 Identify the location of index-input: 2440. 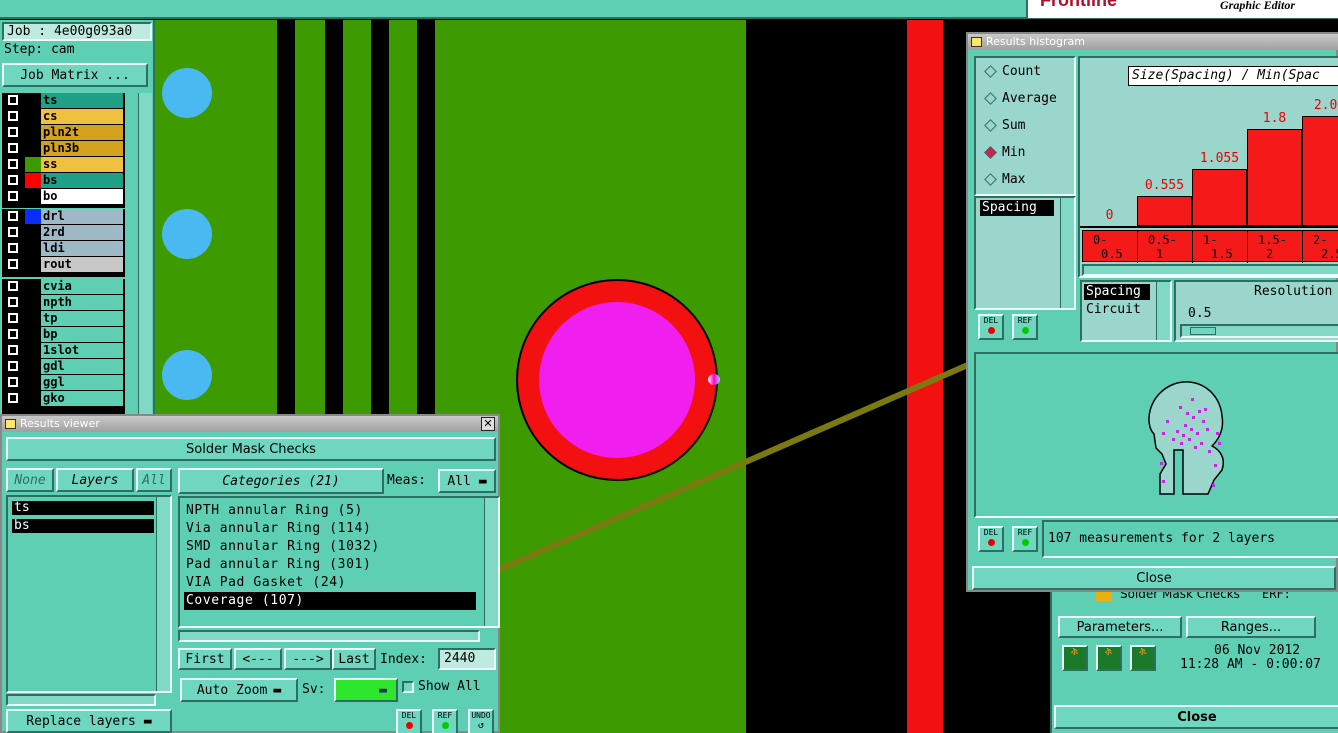
(467, 659).